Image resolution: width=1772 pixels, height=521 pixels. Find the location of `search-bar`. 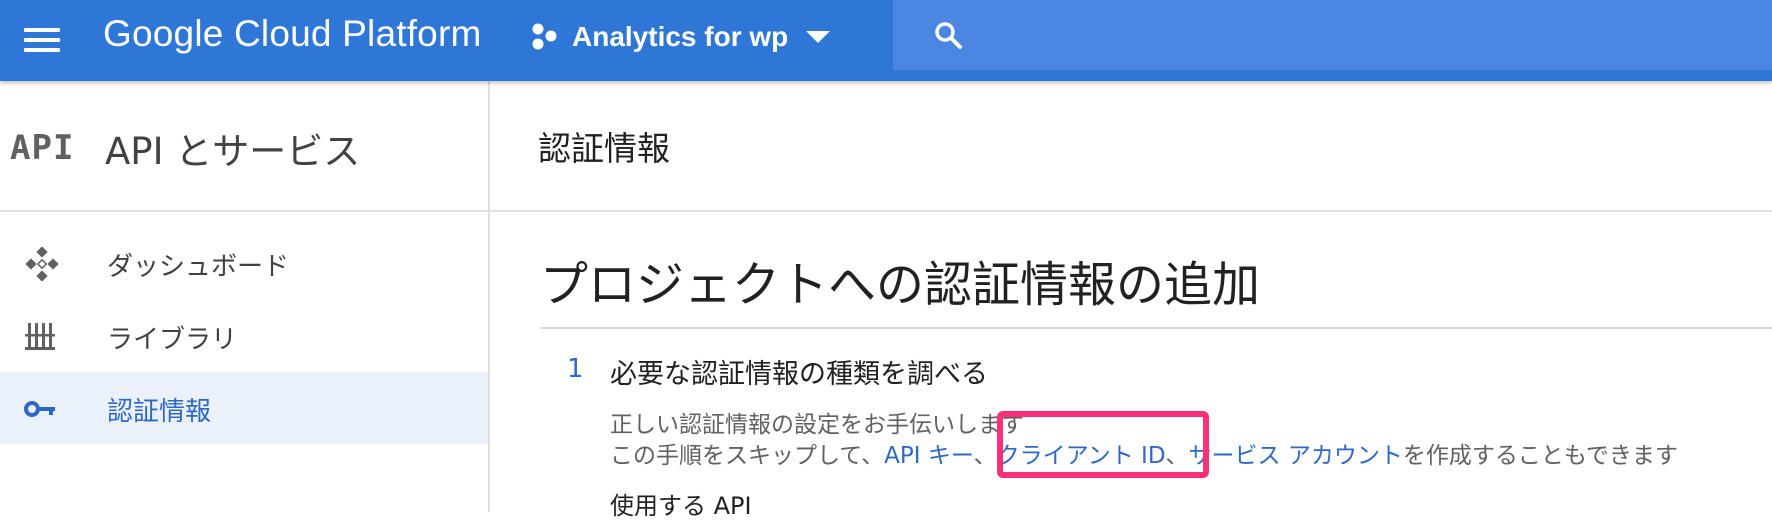

search-bar is located at coordinates (1332, 35).